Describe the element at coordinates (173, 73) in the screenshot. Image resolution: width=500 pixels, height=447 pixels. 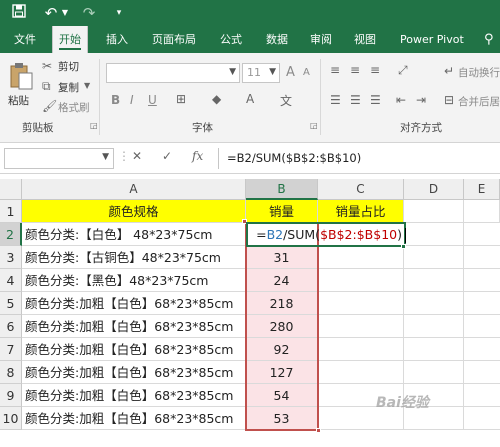
I see `font-name-combo: ▼` at that location.